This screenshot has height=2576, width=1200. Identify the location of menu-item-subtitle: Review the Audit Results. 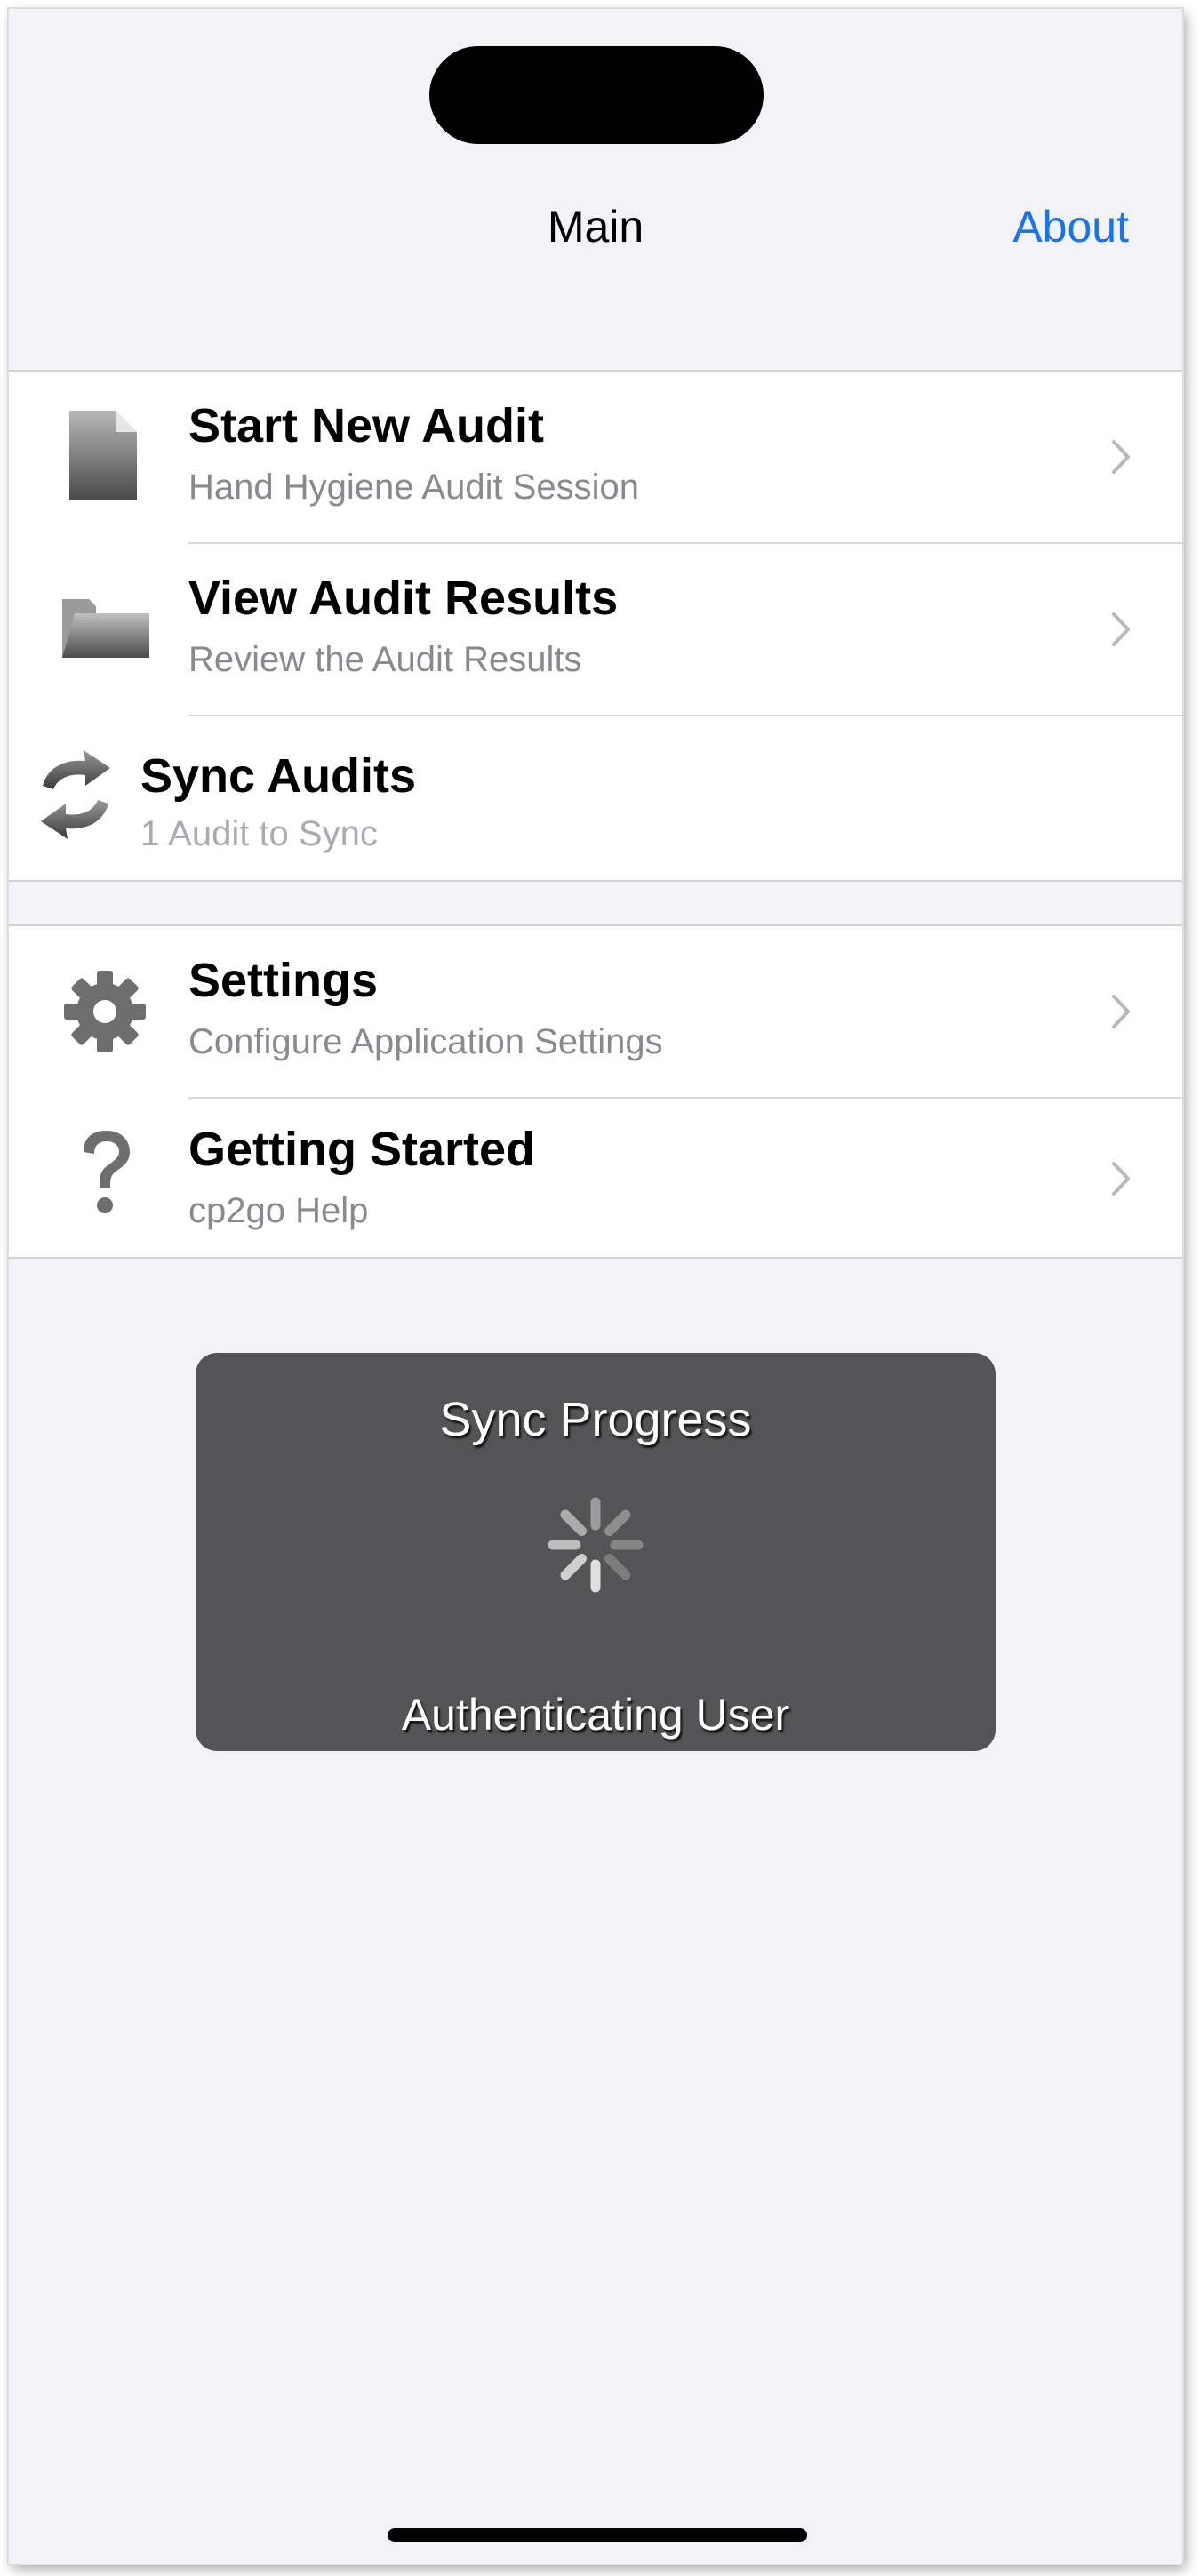
(385, 659).